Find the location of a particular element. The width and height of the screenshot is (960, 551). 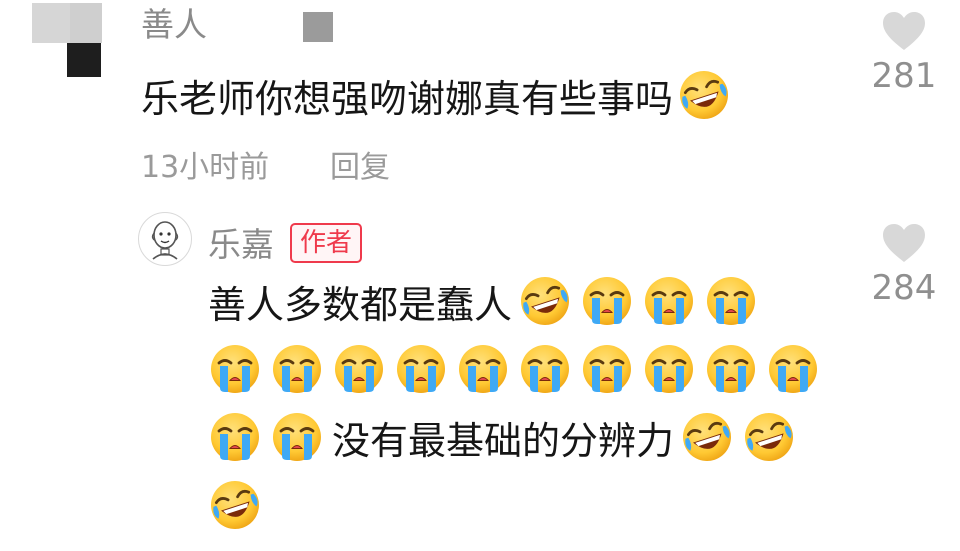

comment2-line4 is located at coordinates (239, 505).